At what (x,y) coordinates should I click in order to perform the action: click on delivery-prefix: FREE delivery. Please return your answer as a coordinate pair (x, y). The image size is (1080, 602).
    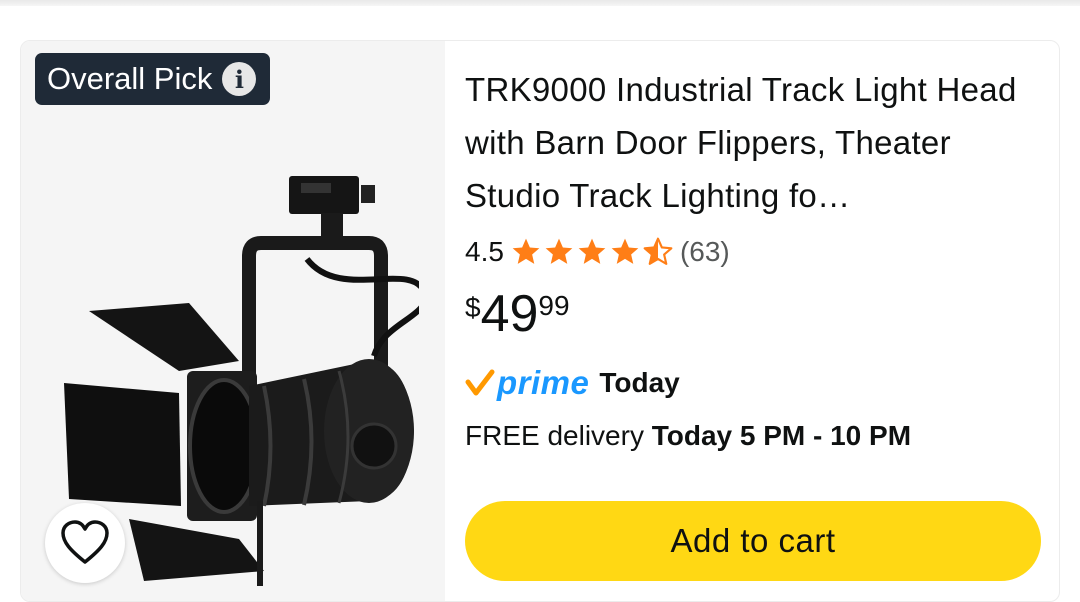
    Looking at the image, I should click on (558, 435).